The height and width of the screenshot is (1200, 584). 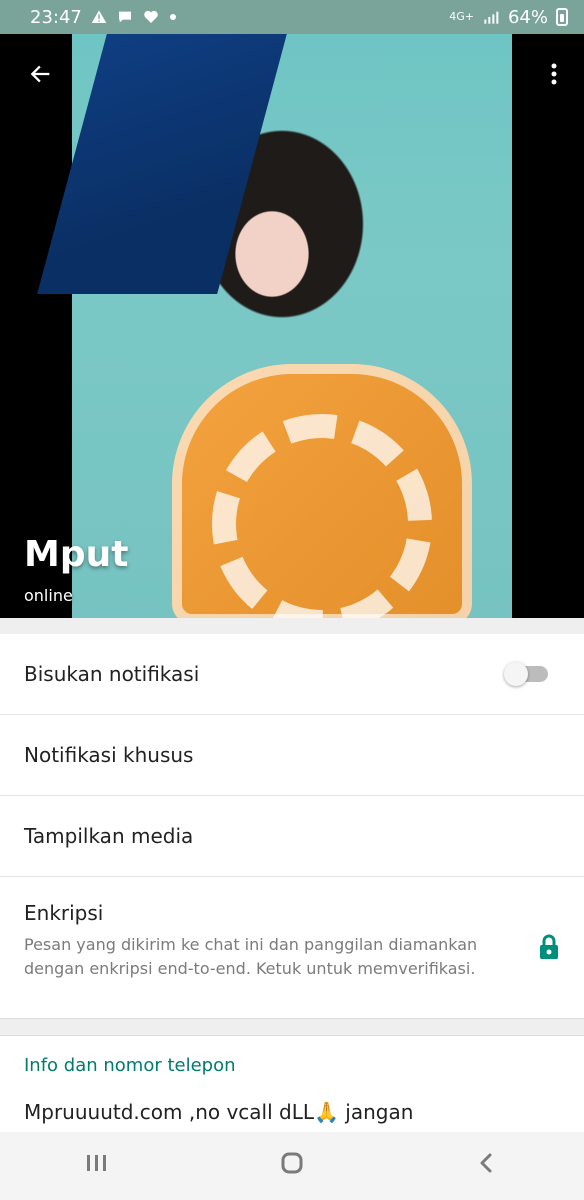 I want to click on system-navigation-bar, so click(x=292, y=1166).